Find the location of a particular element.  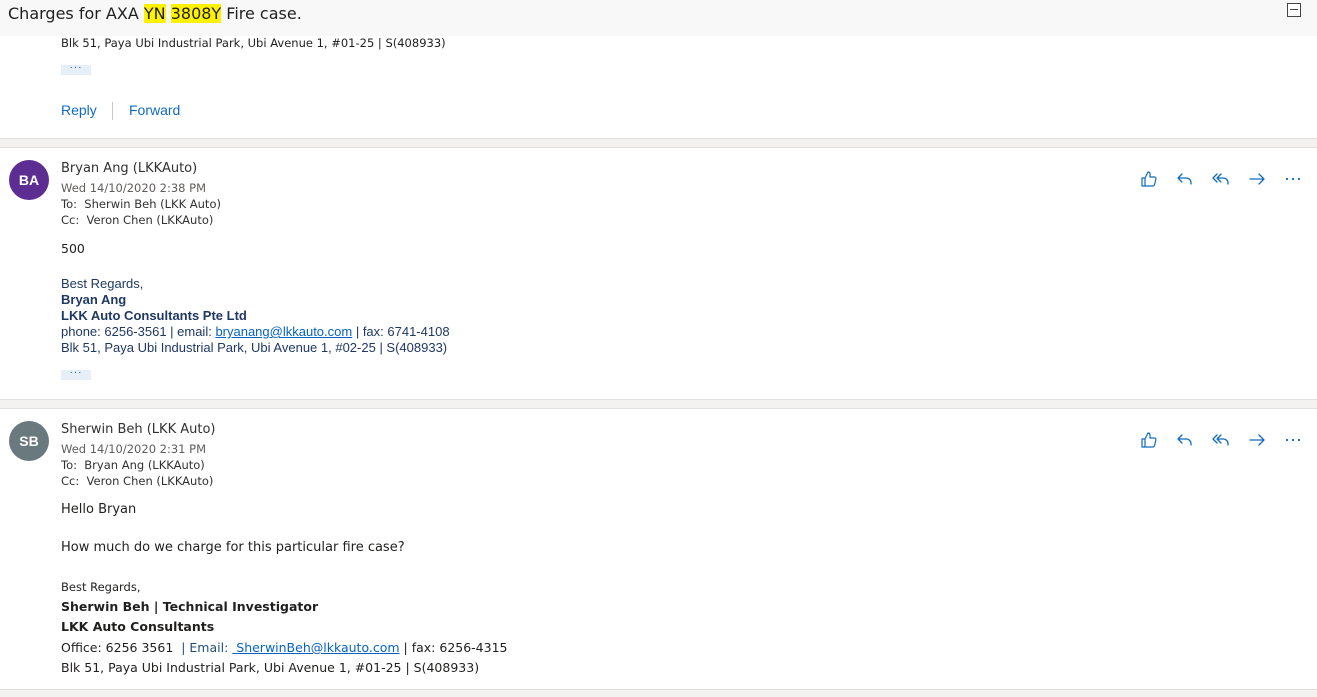

sender-name: Sherwin Beh (LKK Auto) is located at coordinates (138, 429).